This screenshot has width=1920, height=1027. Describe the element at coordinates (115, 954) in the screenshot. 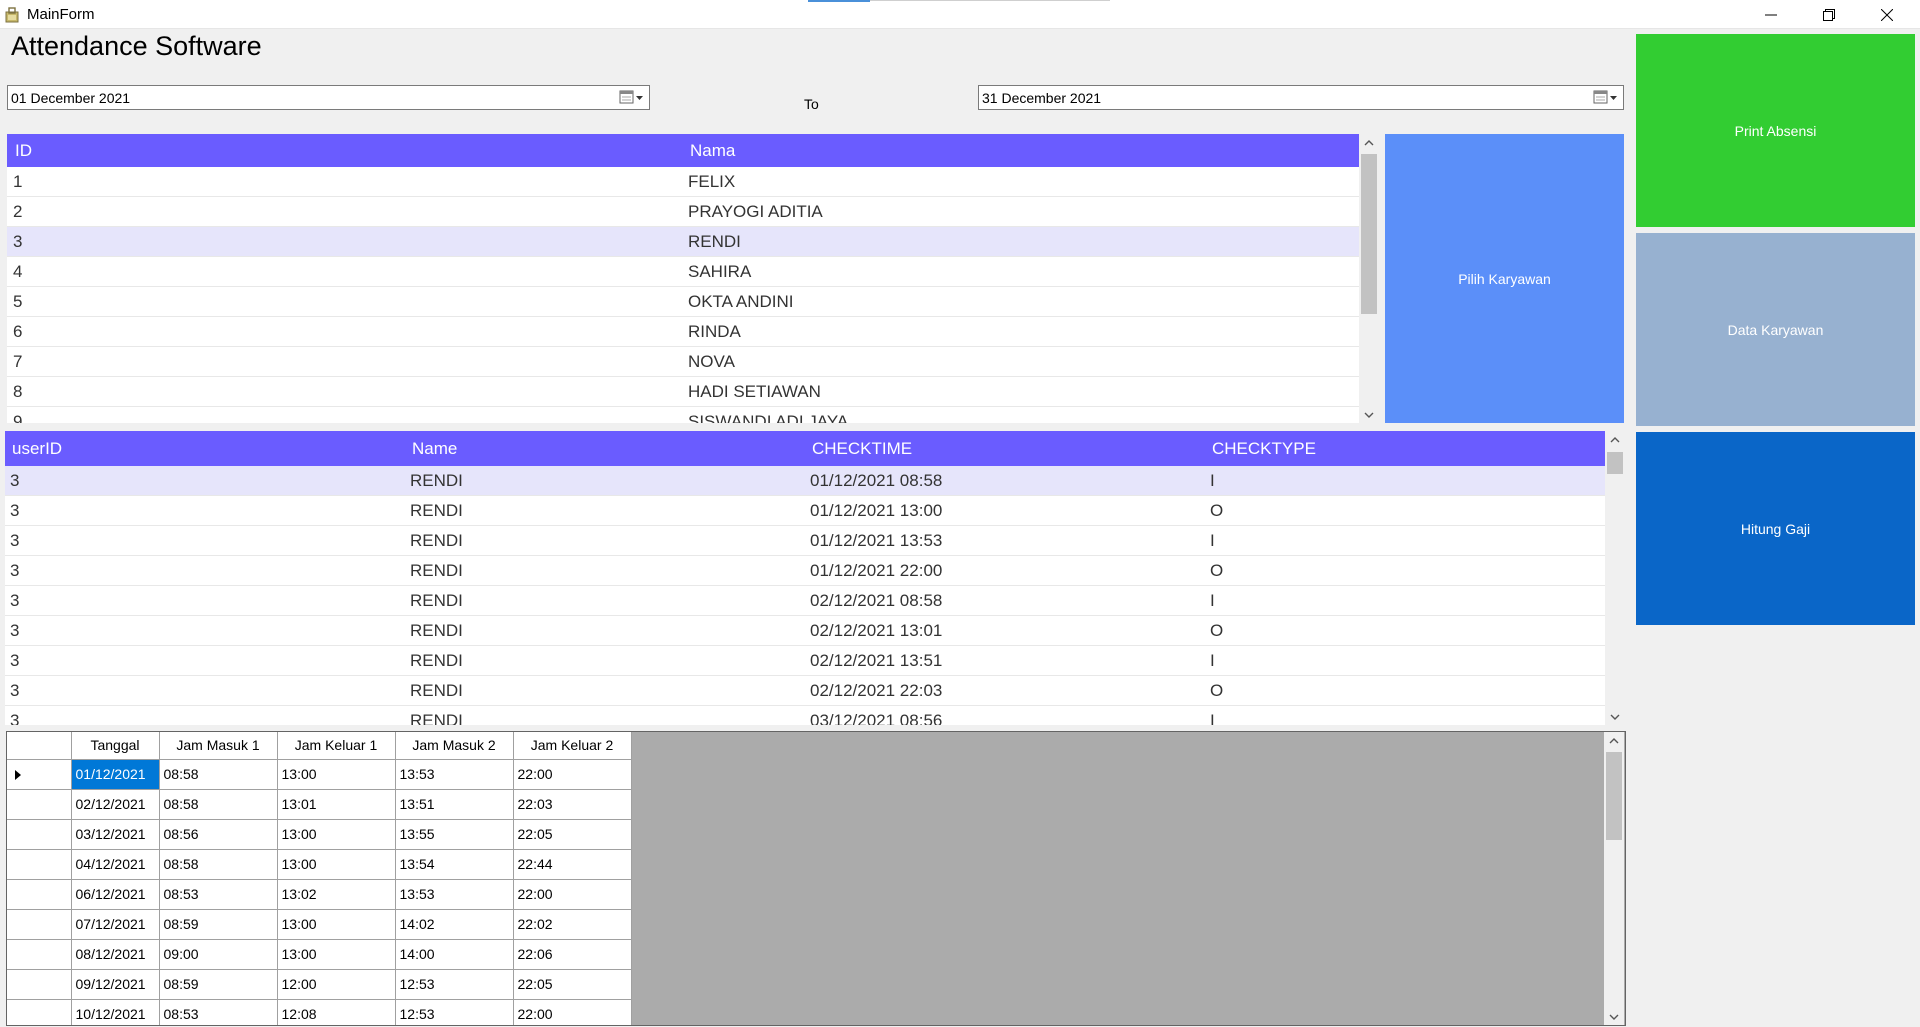

I see `summary-cell-tanggal: 08/12/2021` at that location.